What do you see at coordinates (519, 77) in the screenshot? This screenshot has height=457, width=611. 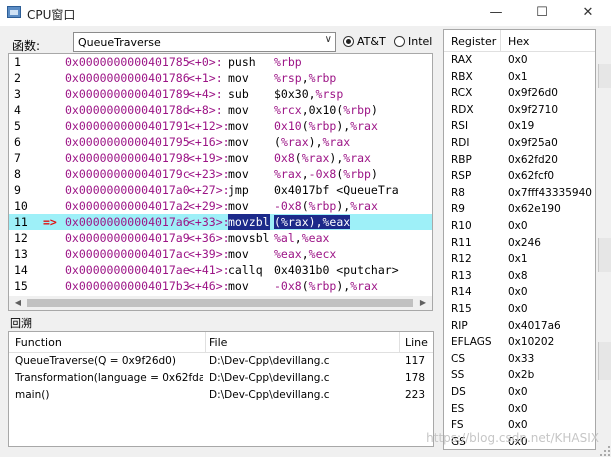 I see `register-row: RBX 0x1` at bounding box center [519, 77].